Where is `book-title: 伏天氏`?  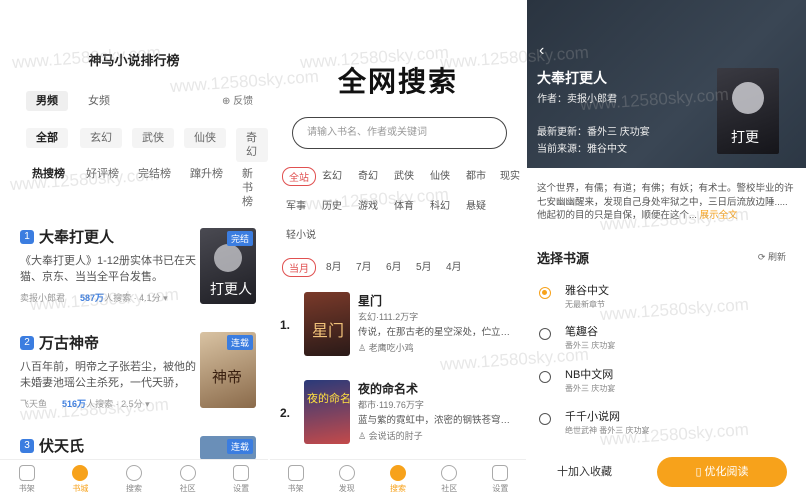 book-title: 伏天氏 is located at coordinates (62, 446).